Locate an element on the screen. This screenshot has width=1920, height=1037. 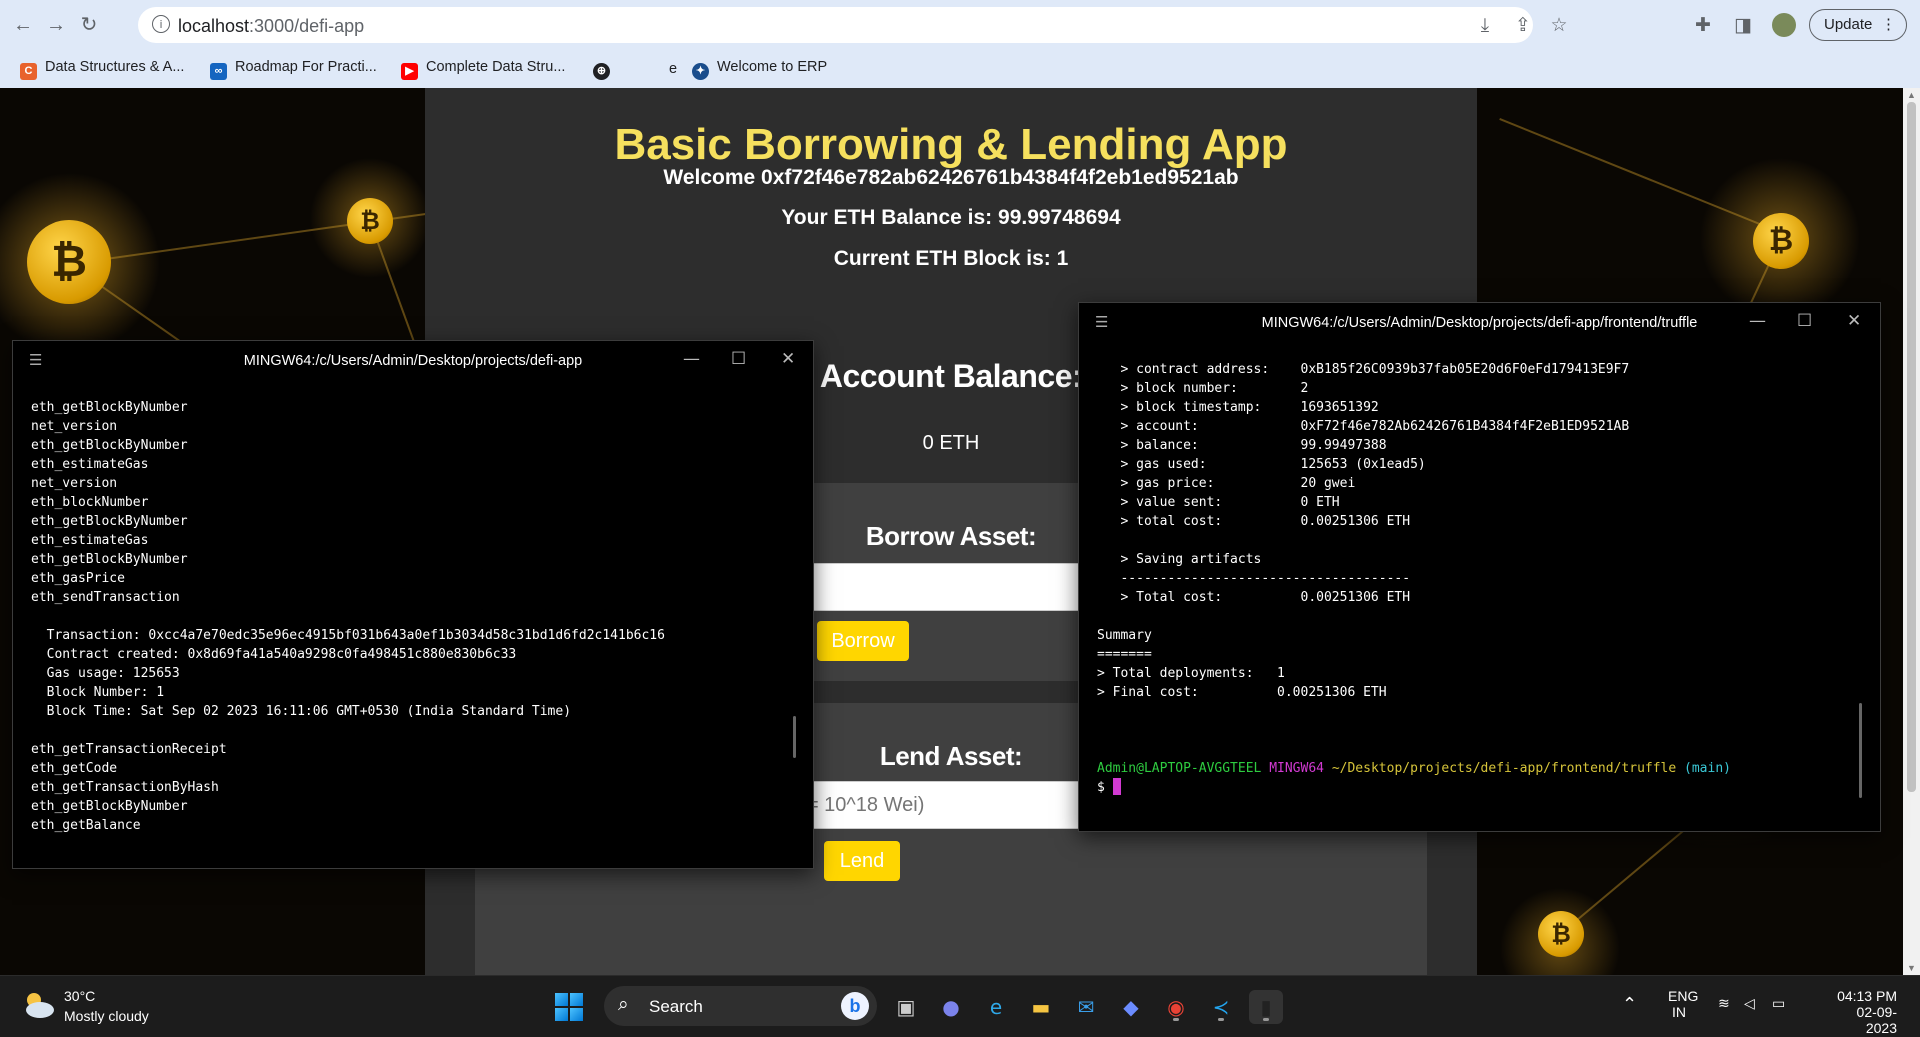
side-panel-icon: ◨ is located at coordinates (1743, 25).